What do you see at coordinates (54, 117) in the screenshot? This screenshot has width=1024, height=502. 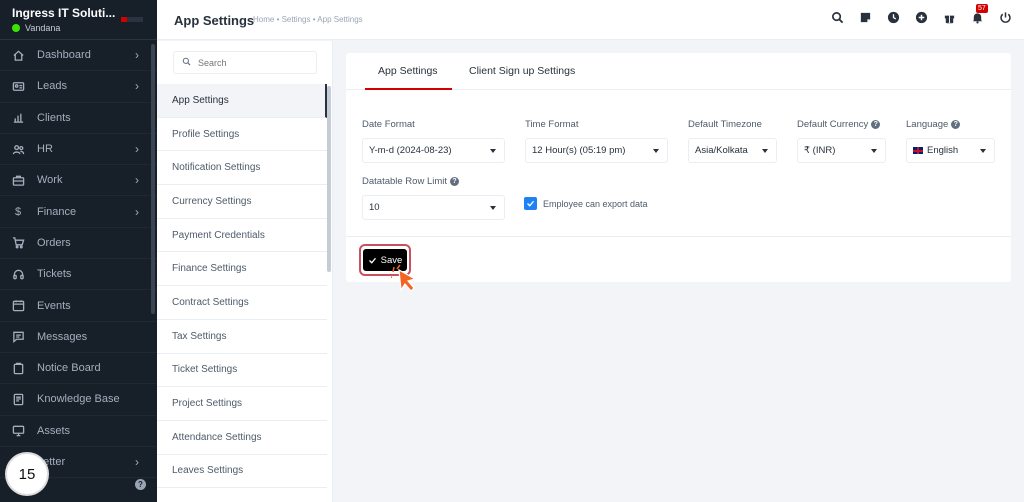 I see `sidebar-item-label: Clients` at bounding box center [54, 117].